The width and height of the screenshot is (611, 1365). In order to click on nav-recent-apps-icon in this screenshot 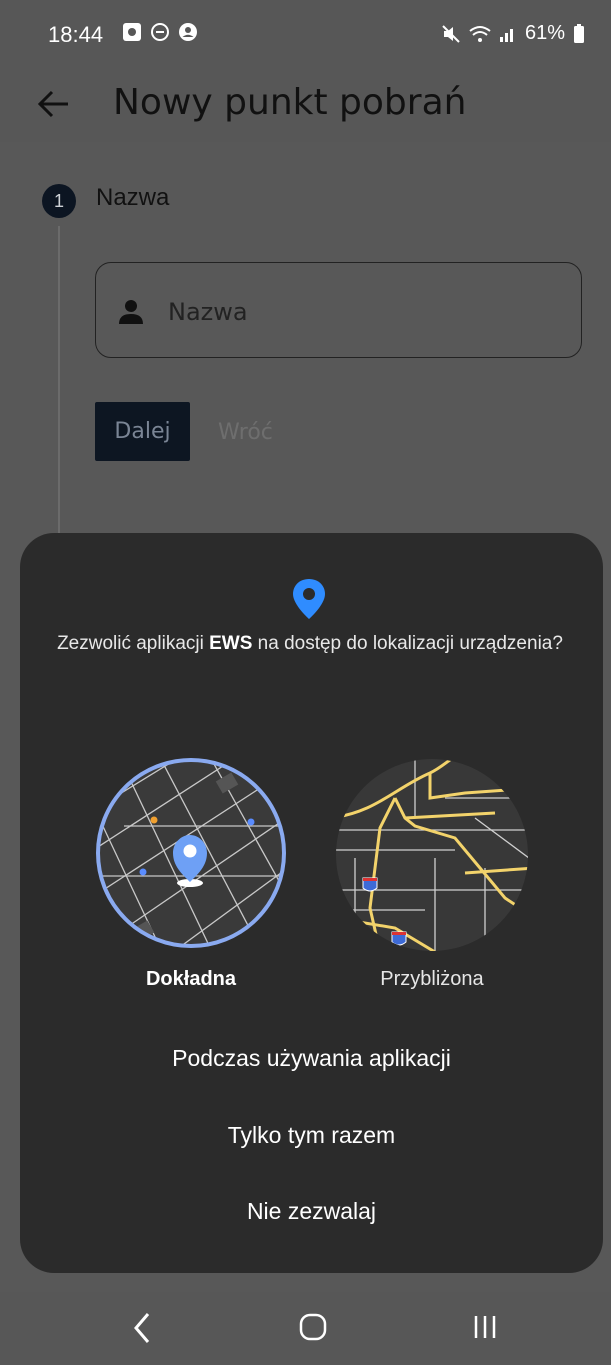, I will do `click(485, 1327)`.